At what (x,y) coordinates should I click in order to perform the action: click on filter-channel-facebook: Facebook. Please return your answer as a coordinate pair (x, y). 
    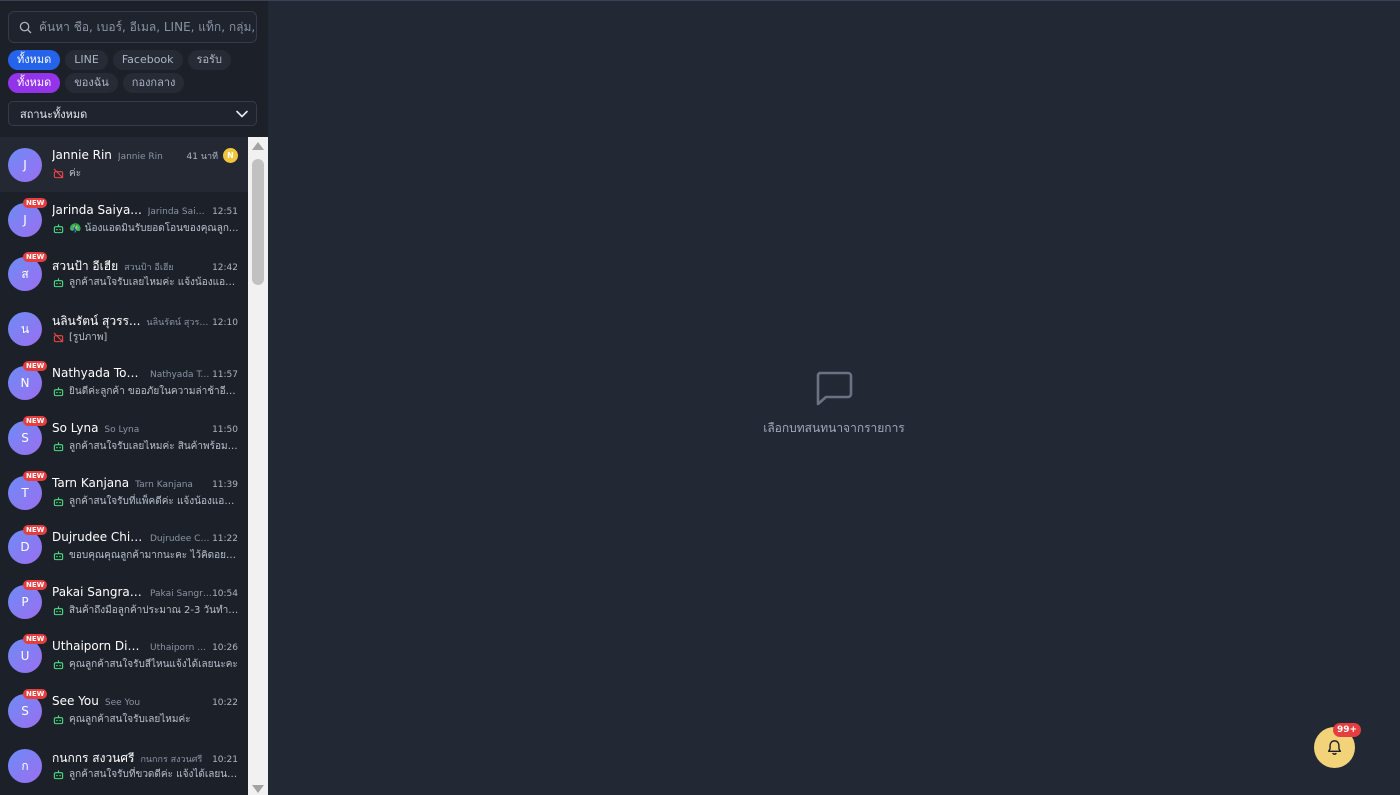
    Looking at the image, I should click on (147, 60).